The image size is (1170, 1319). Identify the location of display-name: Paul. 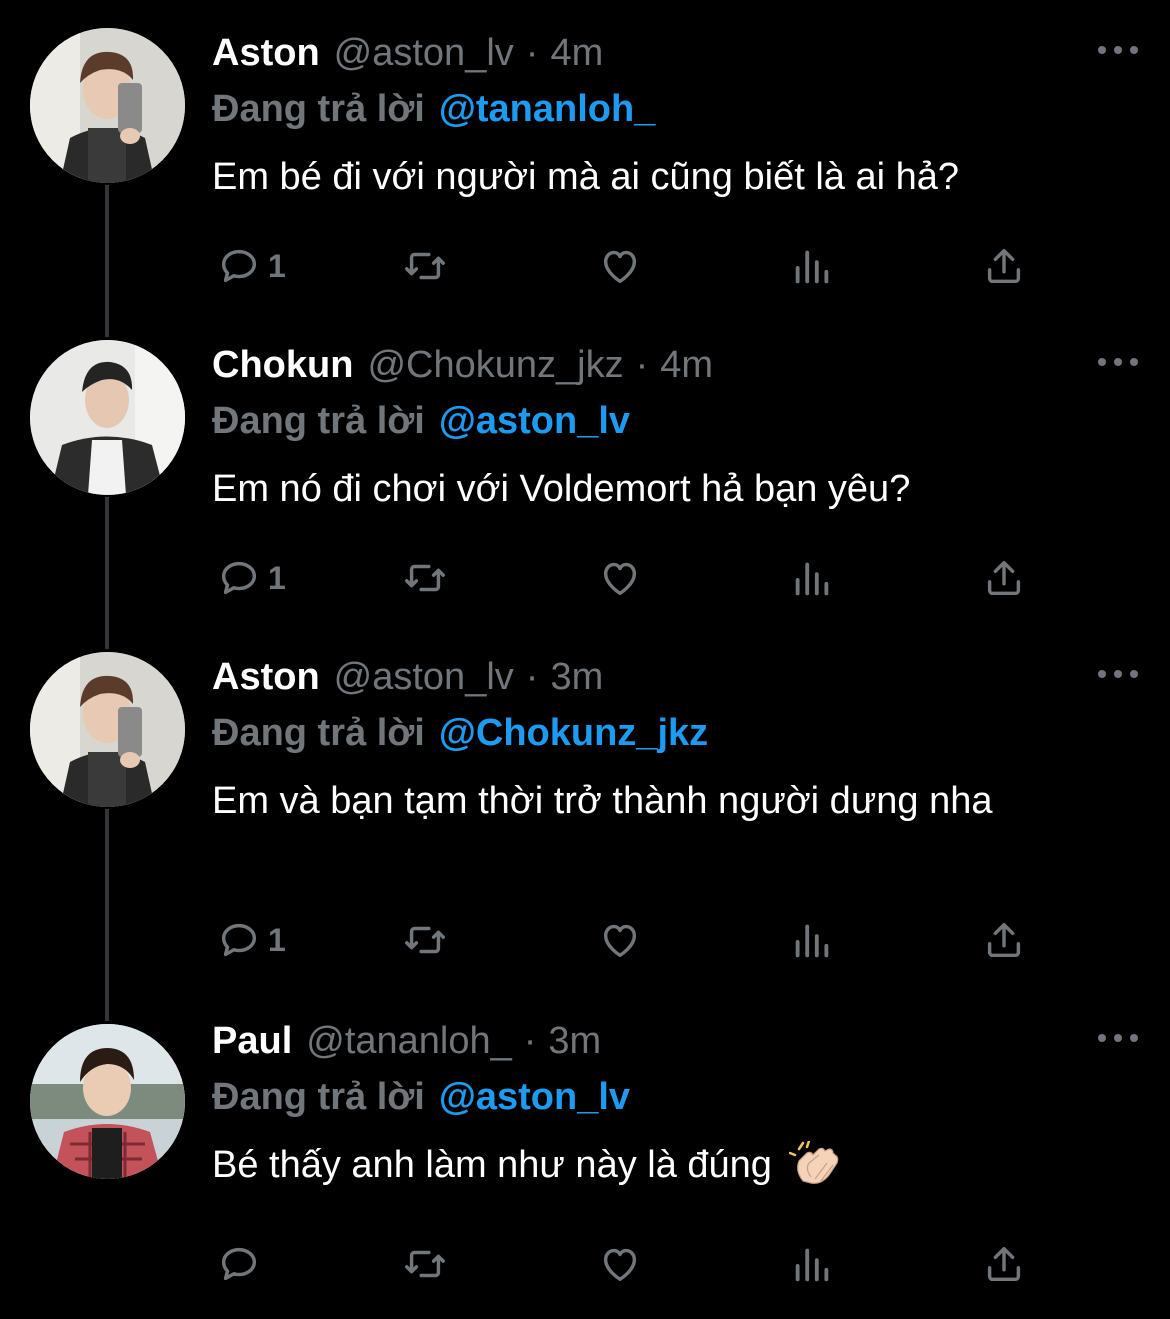
(252, 1041).